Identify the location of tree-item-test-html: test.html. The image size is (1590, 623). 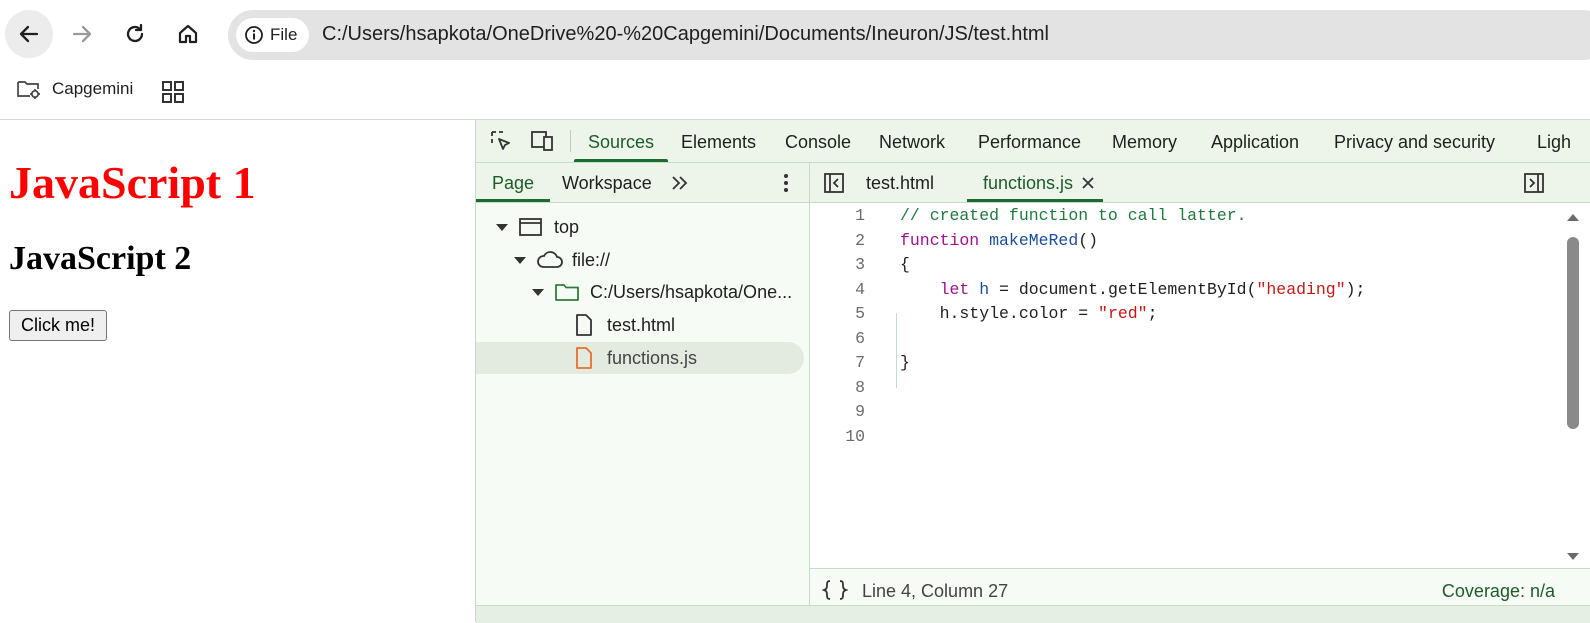
(640, 325).